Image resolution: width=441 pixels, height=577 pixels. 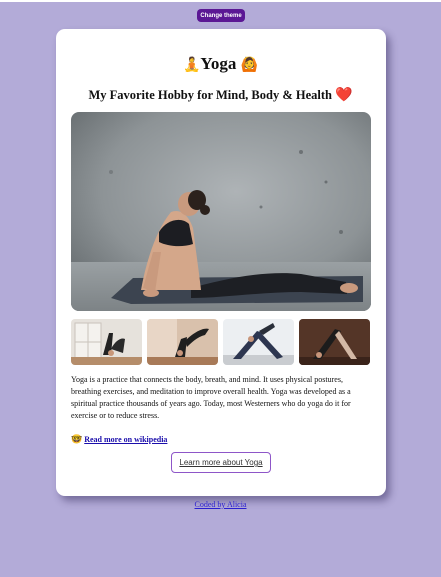 I want to click on nerd-face-emoji-icon: 🤓, so click(x=77, y=440).